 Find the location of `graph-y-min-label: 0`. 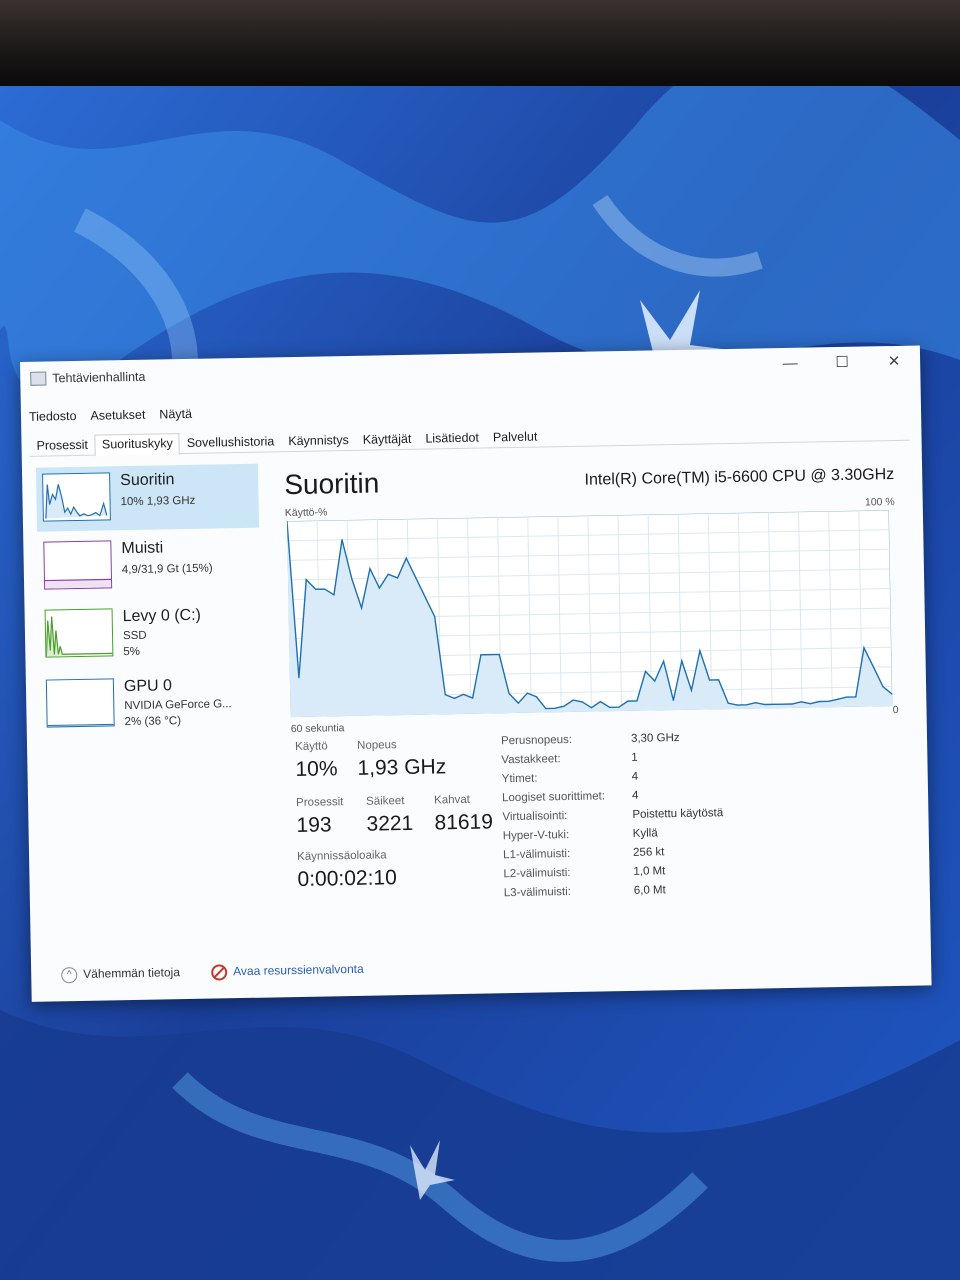

graph-y-min-label: 0 is located at coordinates (895, 710).